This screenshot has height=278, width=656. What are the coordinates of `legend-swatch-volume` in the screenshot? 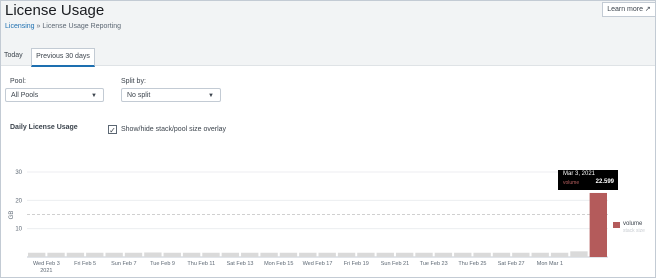 It's located at (616, 225).